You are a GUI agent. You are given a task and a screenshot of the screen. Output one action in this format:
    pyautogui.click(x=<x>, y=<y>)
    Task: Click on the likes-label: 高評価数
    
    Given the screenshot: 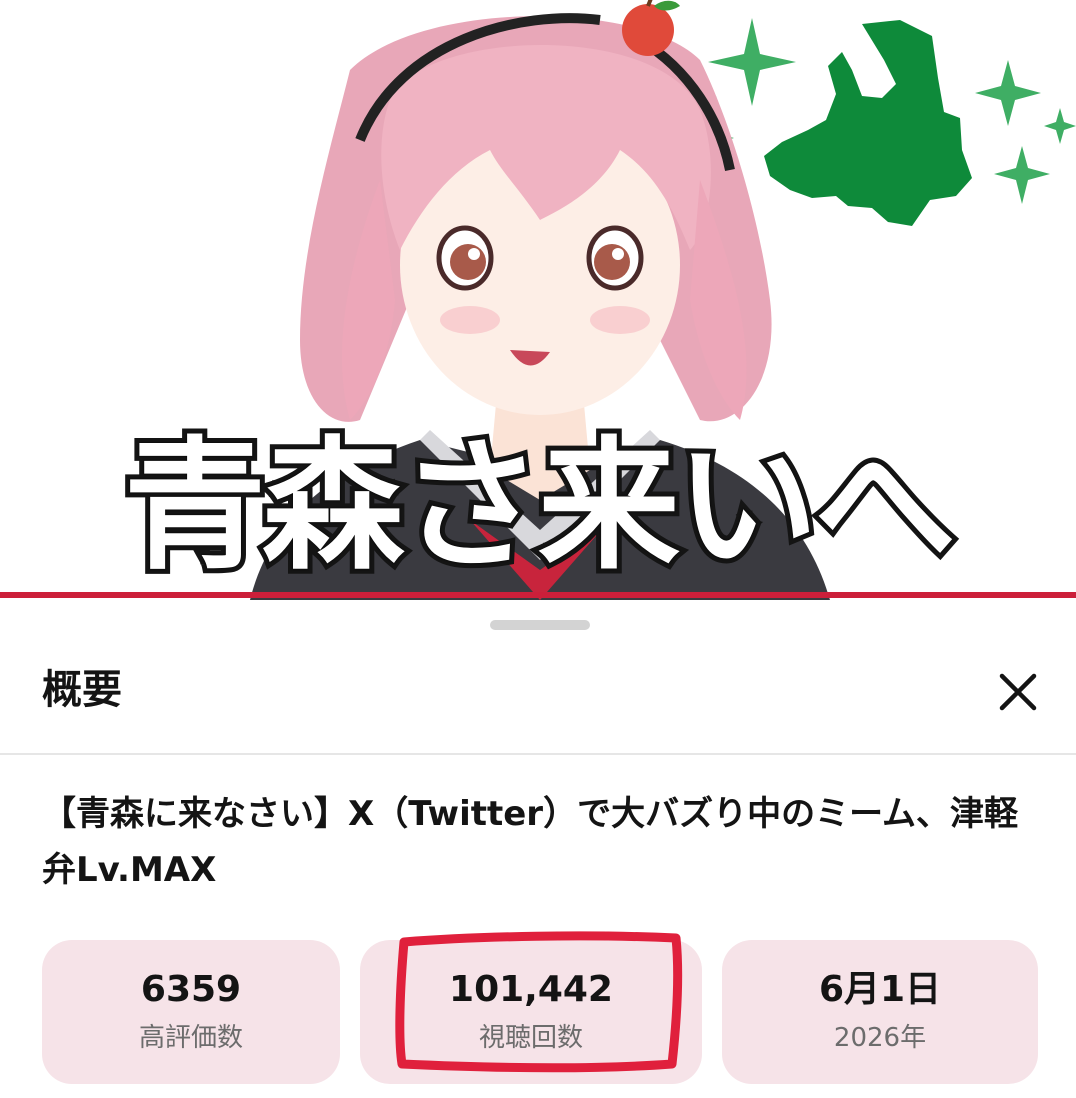 What is the action you would take?
    pyautogui.click(x=190, y=1038)
    